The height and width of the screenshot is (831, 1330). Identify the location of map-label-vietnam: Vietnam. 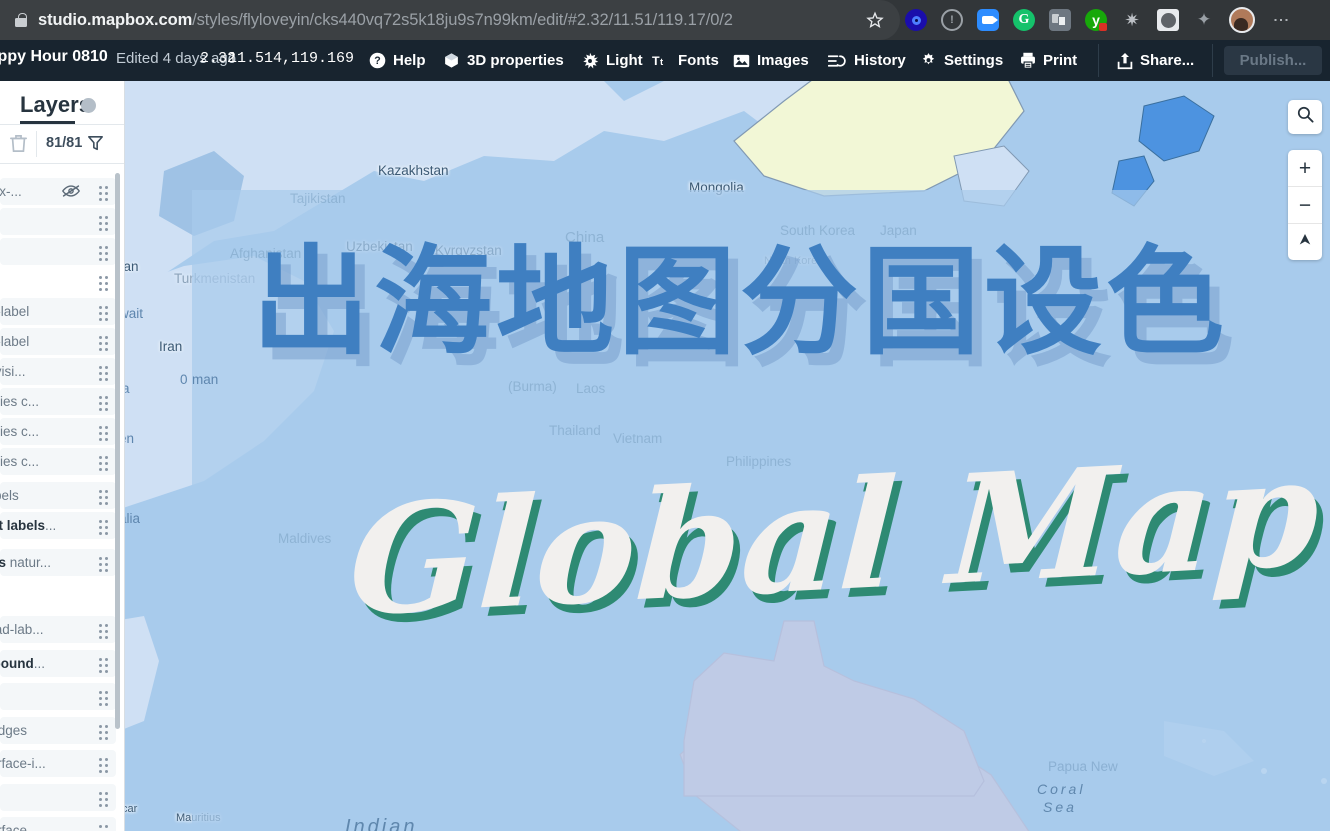
(638, 438).